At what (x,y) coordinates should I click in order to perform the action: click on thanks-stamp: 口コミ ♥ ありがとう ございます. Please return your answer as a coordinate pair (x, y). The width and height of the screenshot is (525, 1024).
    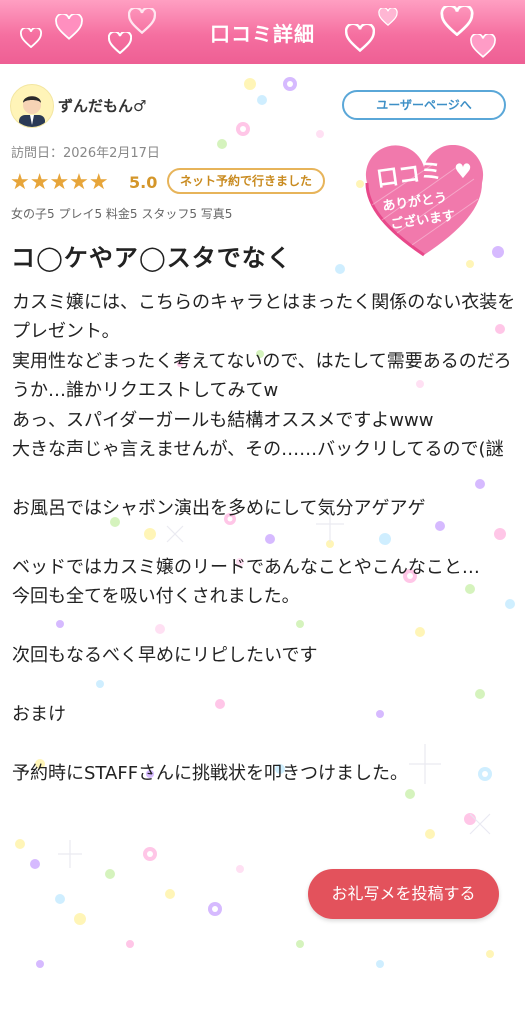
    Looking at the image, I should click on (424, 202).